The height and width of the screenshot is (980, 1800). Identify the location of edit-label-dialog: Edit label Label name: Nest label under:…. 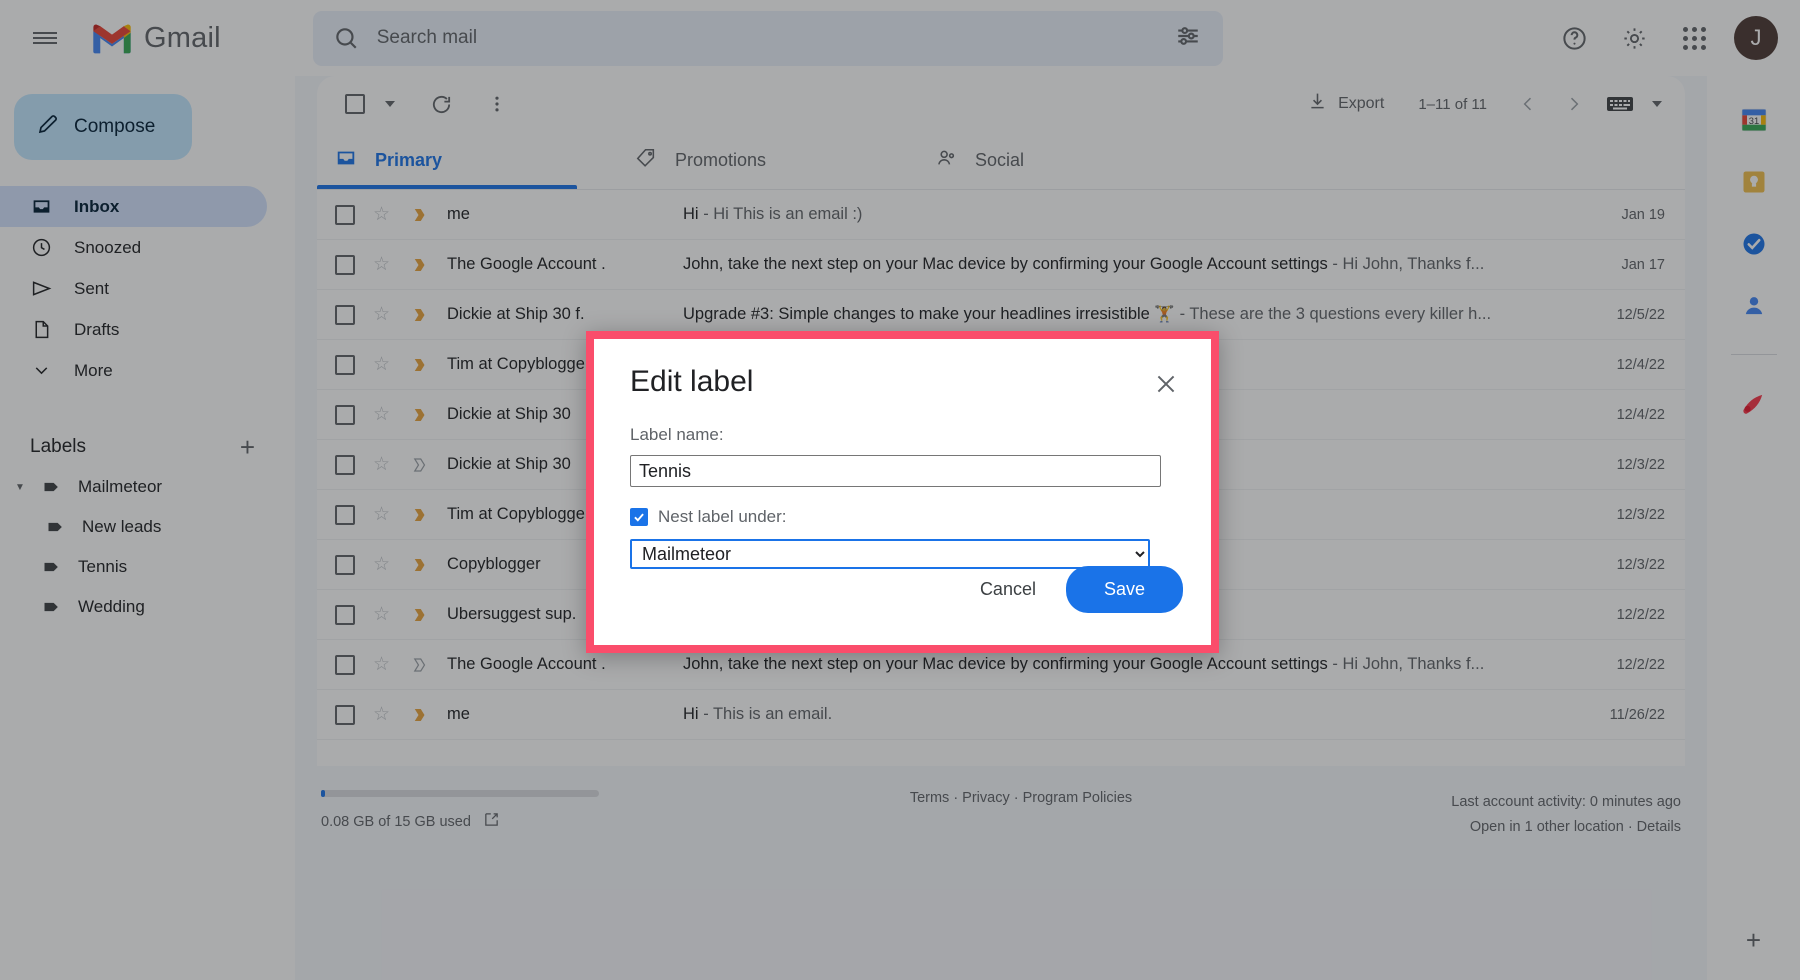
(902, 492).